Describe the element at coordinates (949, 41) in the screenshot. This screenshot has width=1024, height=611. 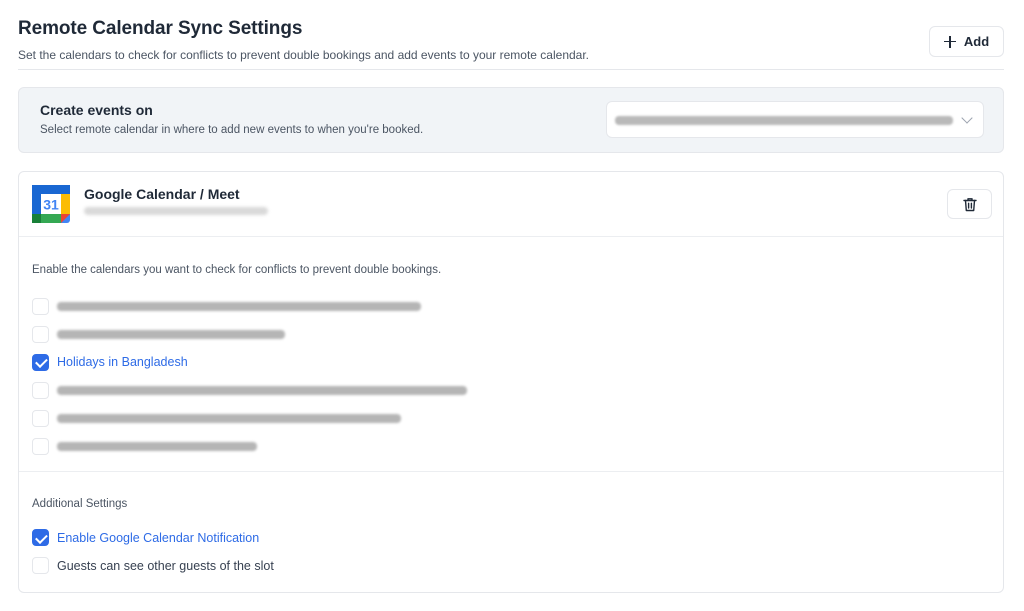
I see `plus-icon` at that location.